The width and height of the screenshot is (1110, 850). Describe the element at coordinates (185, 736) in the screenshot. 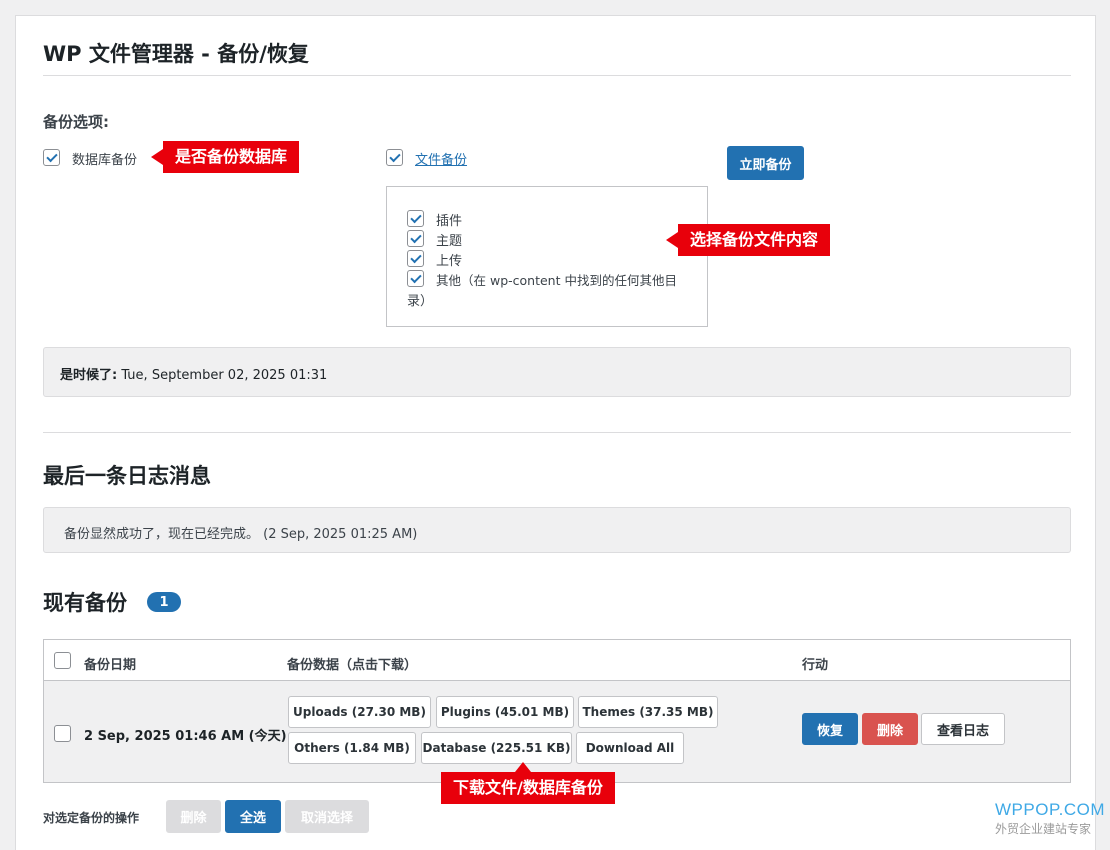

I see `backup-date: 2 Sep, 2025 01:46 AM (今天)` at that location.